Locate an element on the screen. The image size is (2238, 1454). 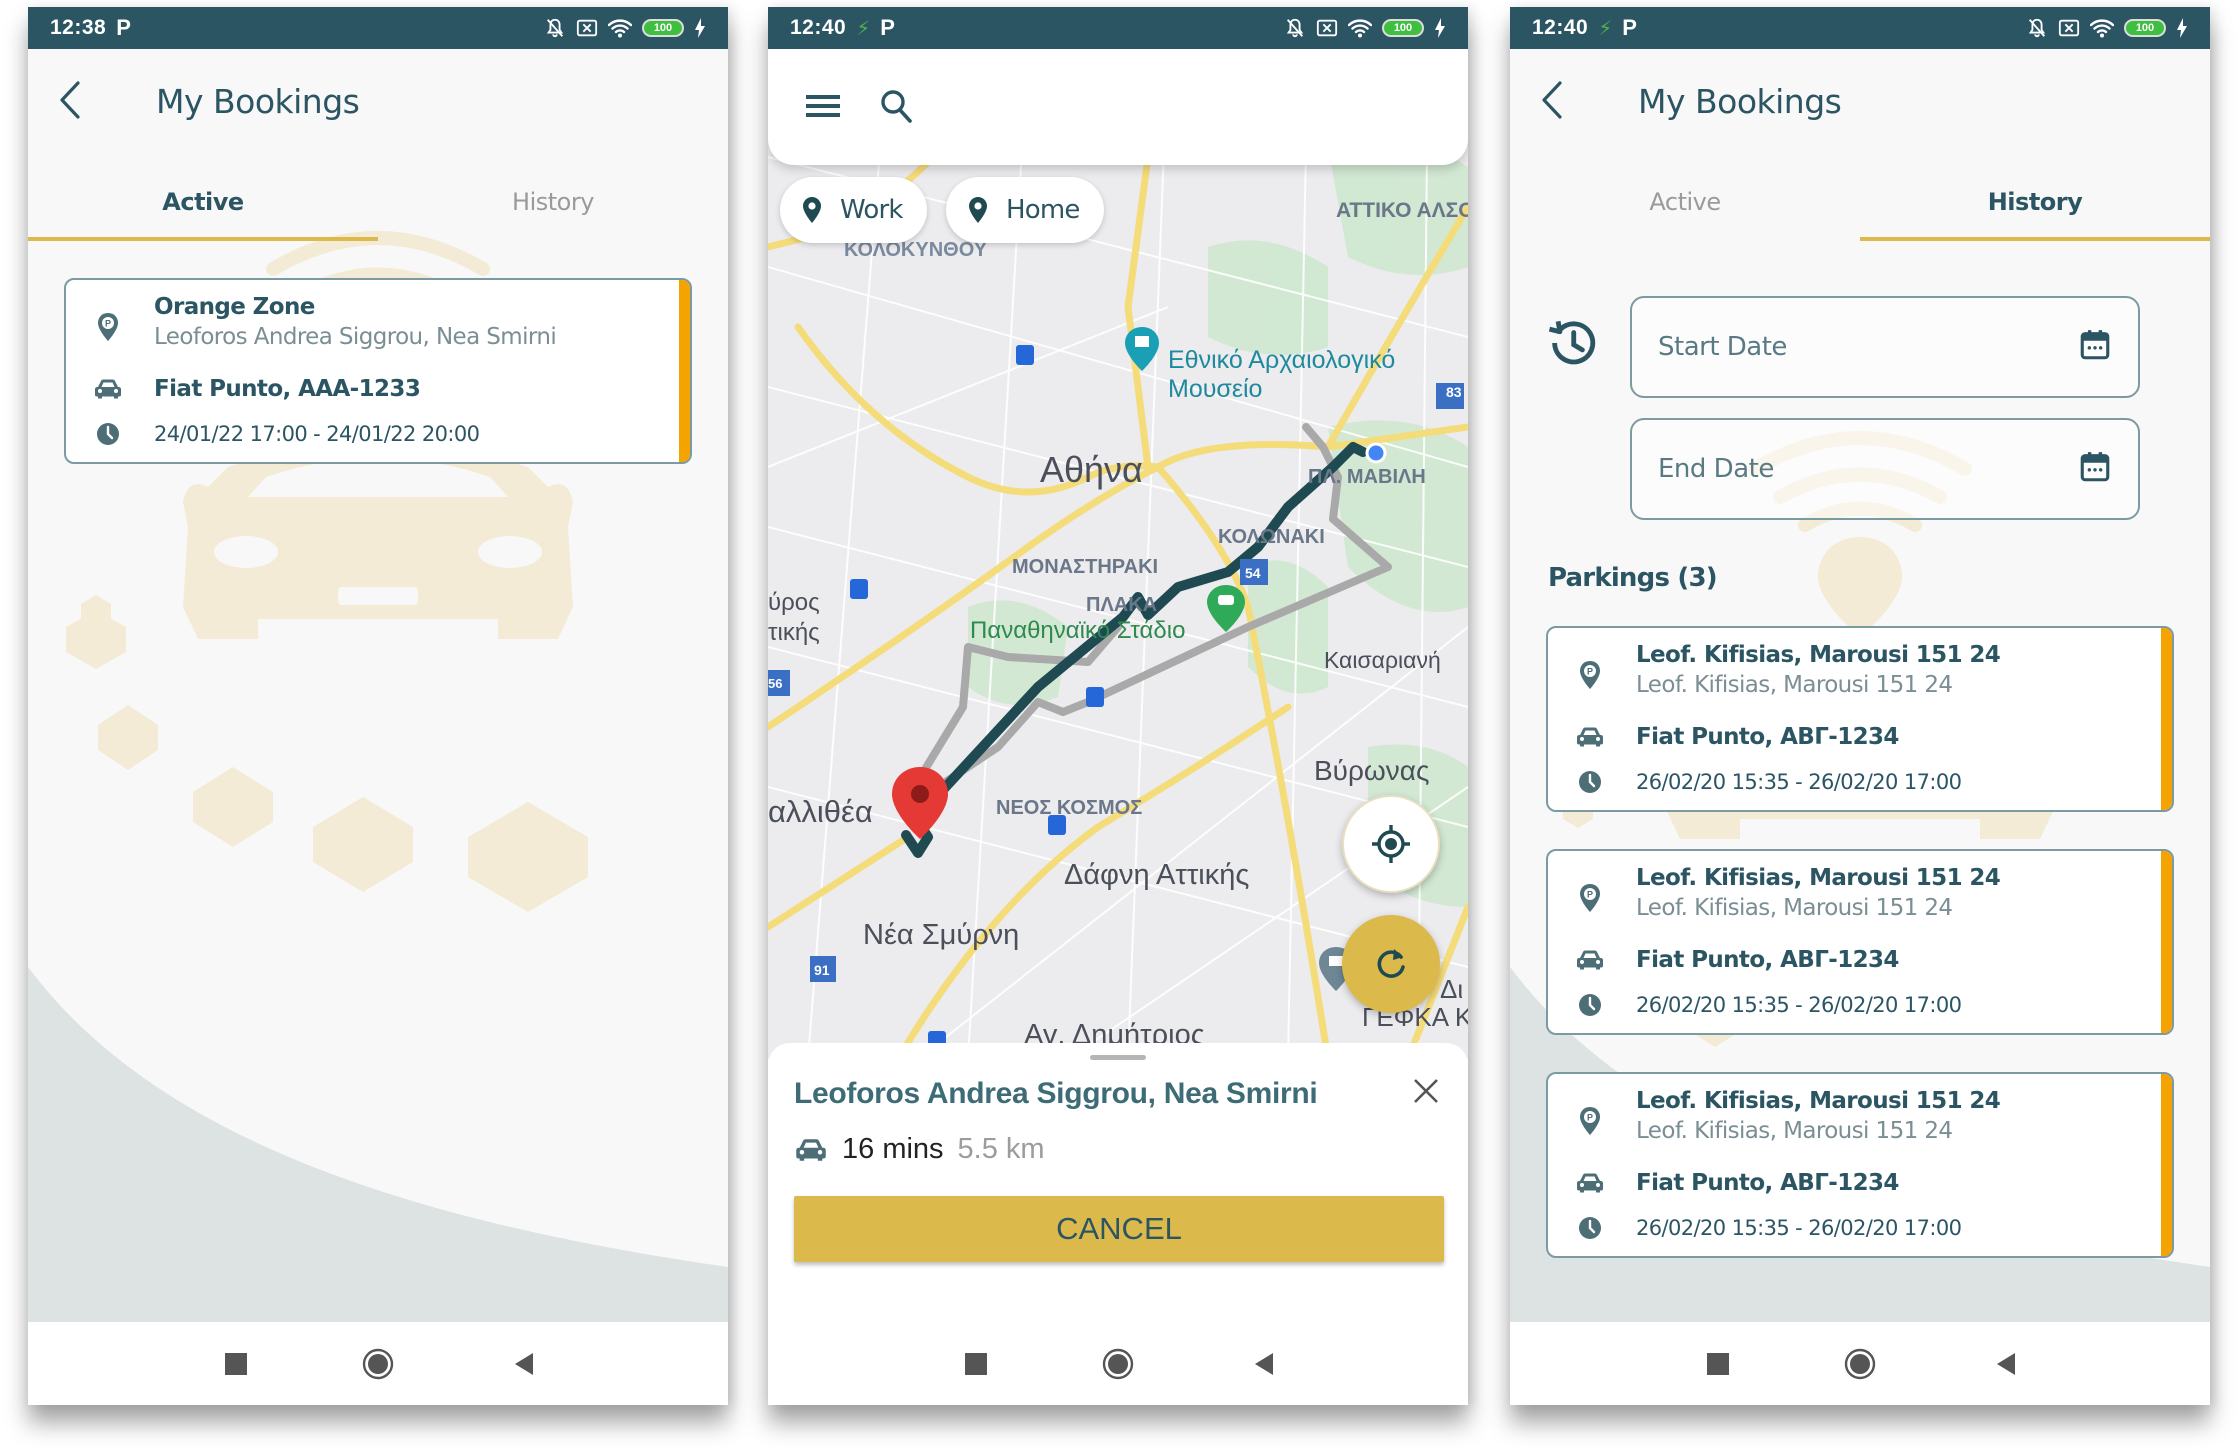
status-time: 12:40 is located at coordinates (818, 27).